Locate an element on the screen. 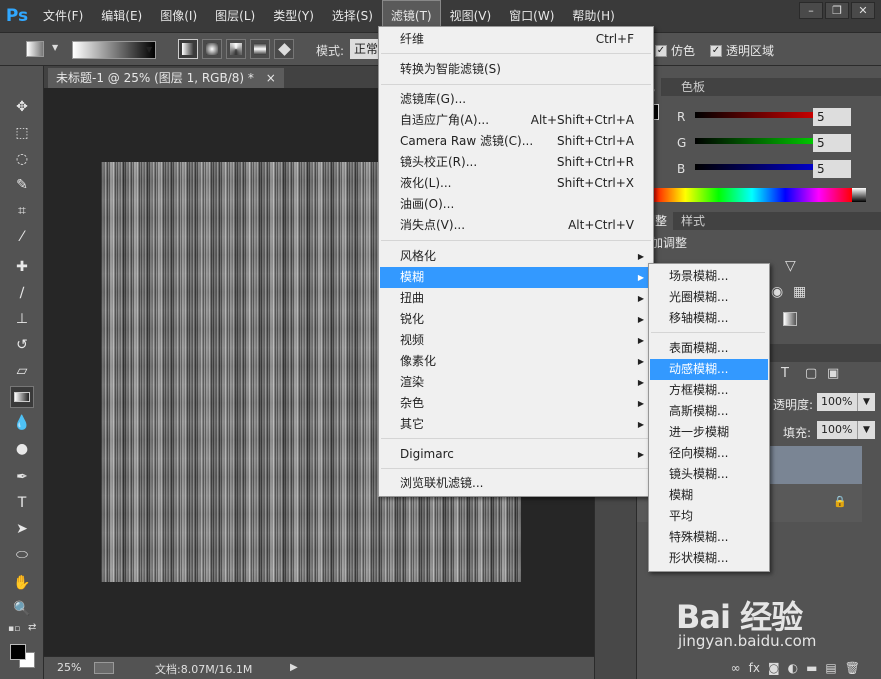  angle-gradient-button is located at coordinates (236, 49).